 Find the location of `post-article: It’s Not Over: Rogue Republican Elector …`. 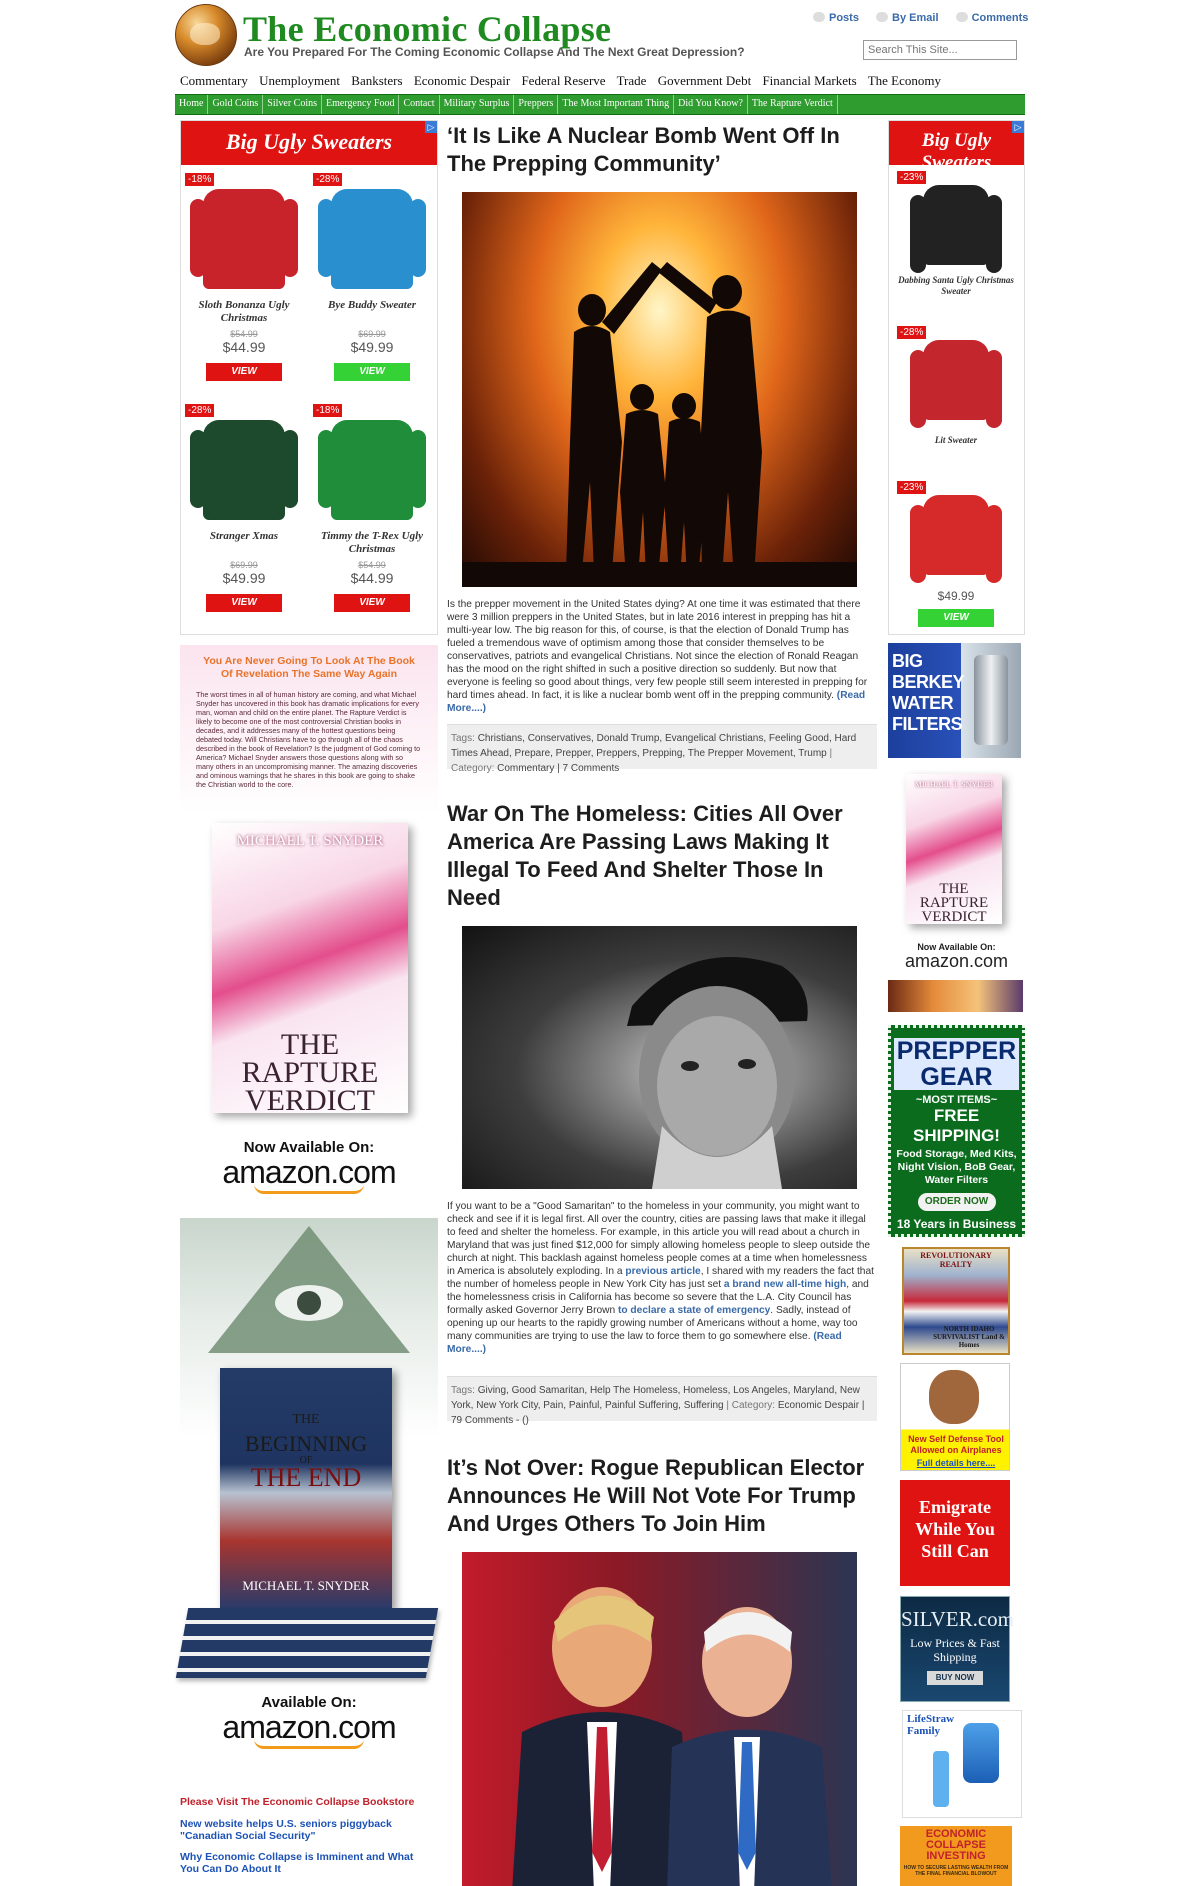

post-article: It’s Not Over: Rogue Republican Elector … is located at coordinates (662, 1670).